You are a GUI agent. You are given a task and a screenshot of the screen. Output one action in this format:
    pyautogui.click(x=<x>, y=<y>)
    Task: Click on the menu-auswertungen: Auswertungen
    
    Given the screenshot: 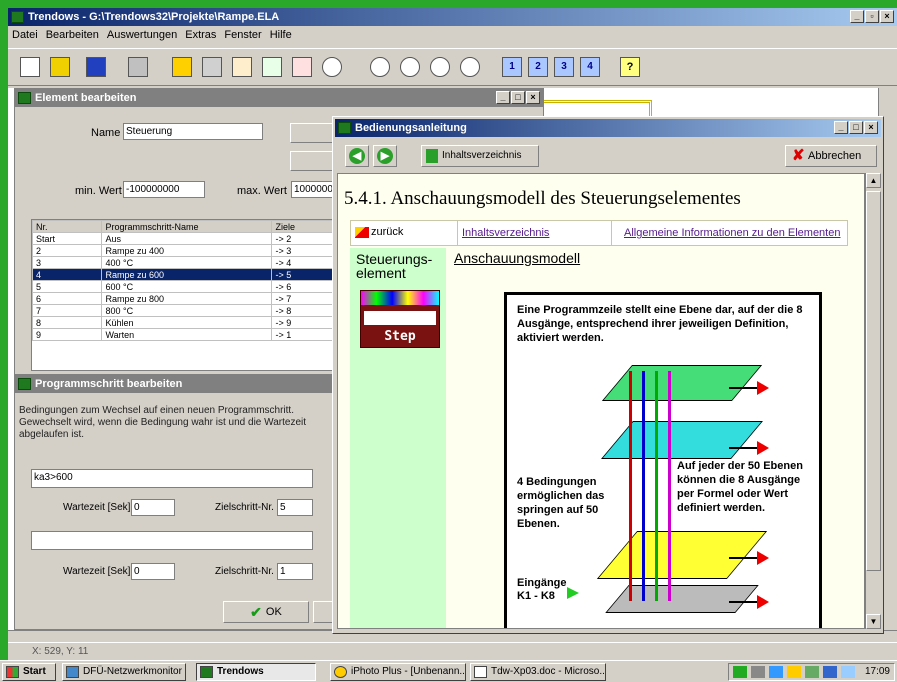 What is the action you would take?
    pyautogui.click(x=142, y=35)
    